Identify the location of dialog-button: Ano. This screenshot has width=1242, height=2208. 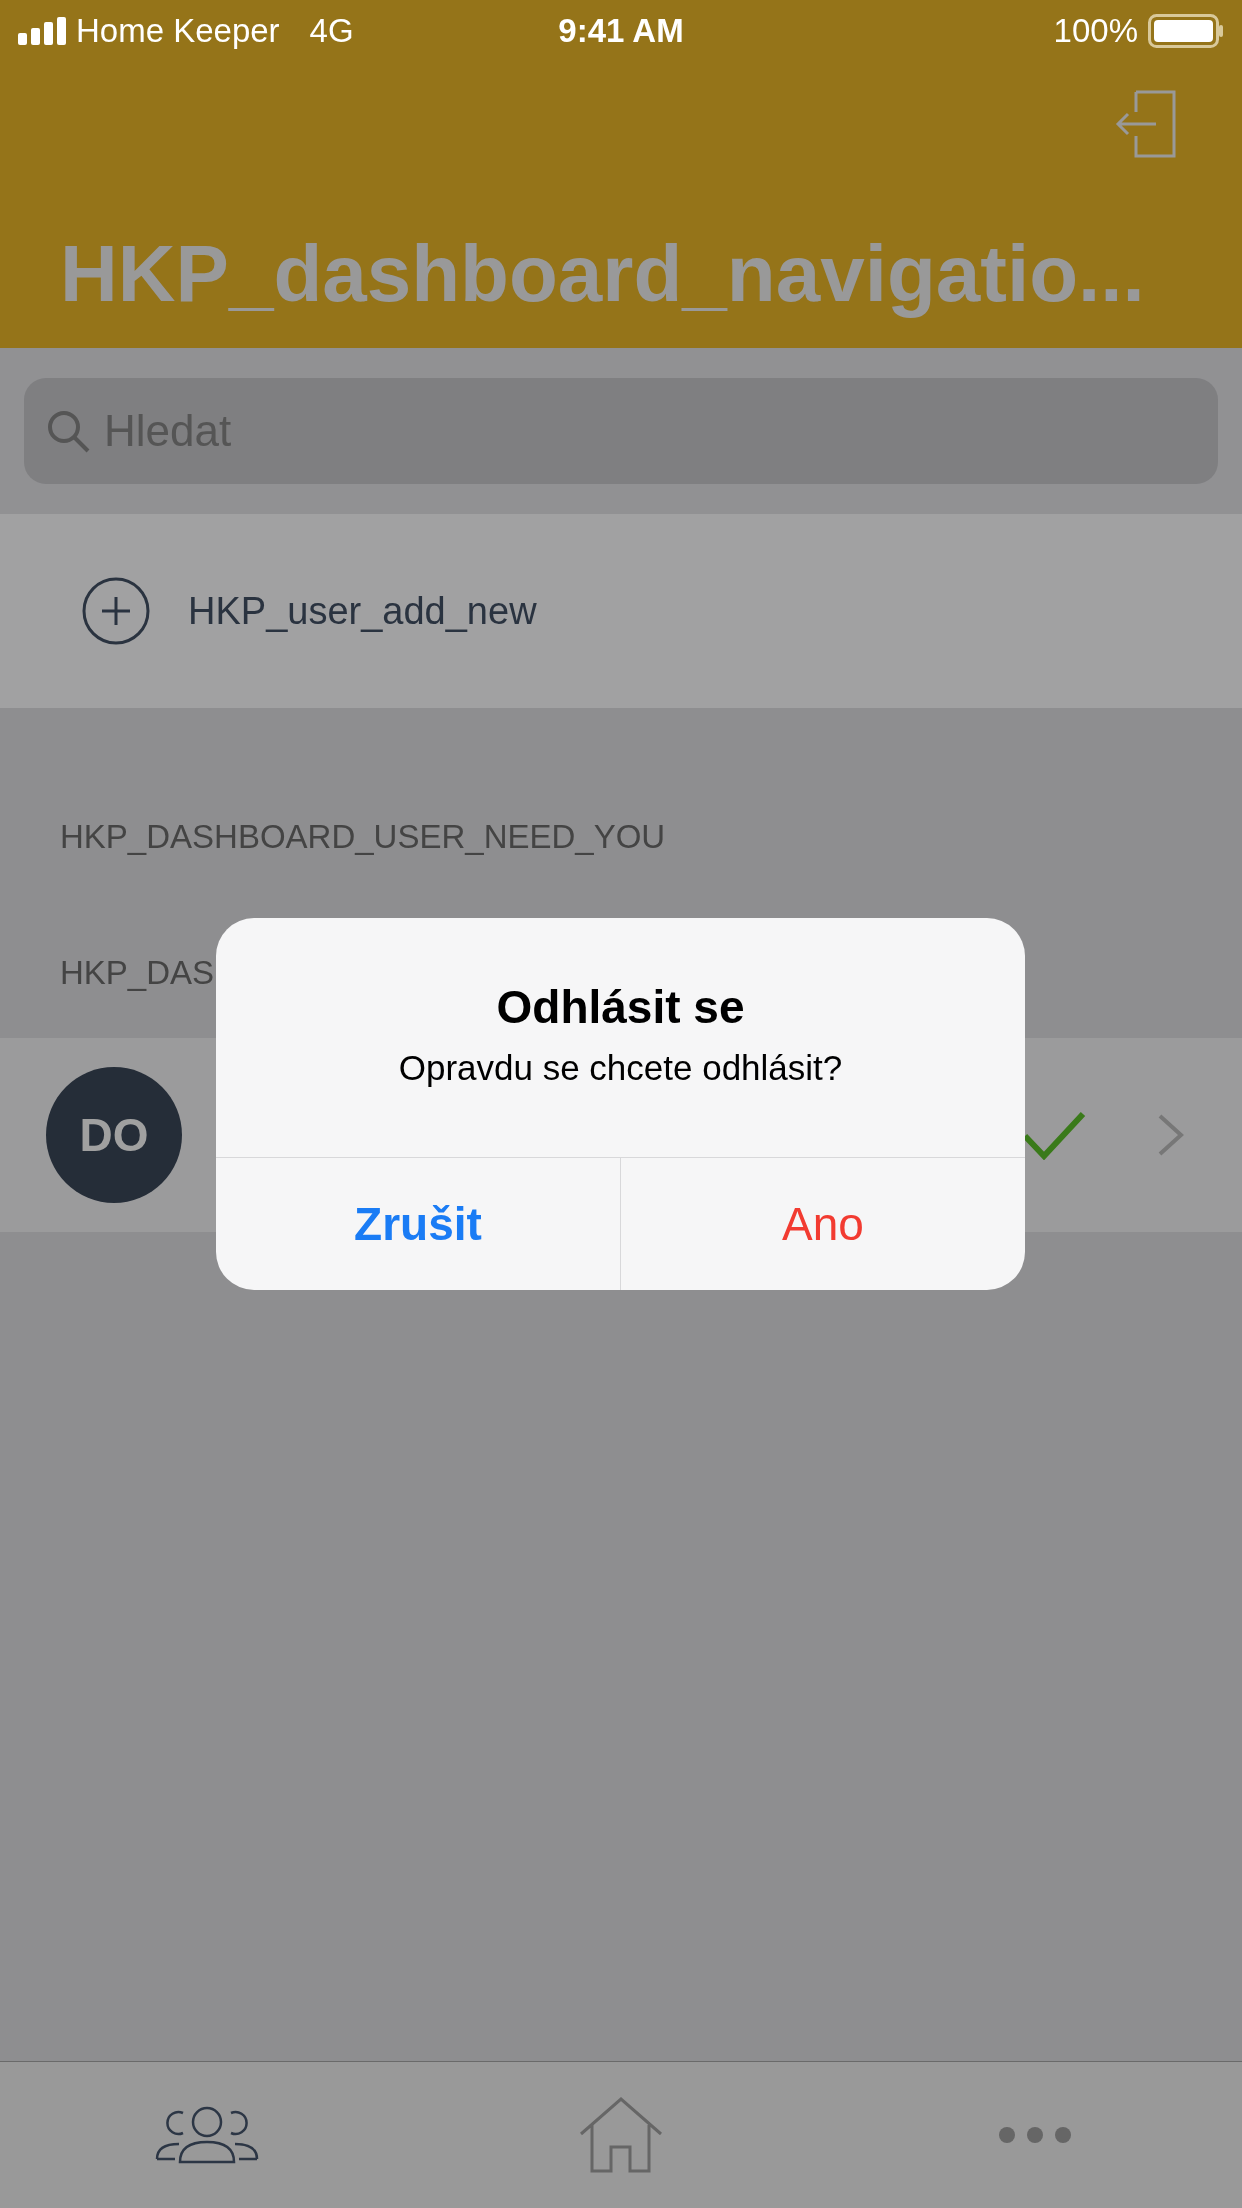
(822, 1224).